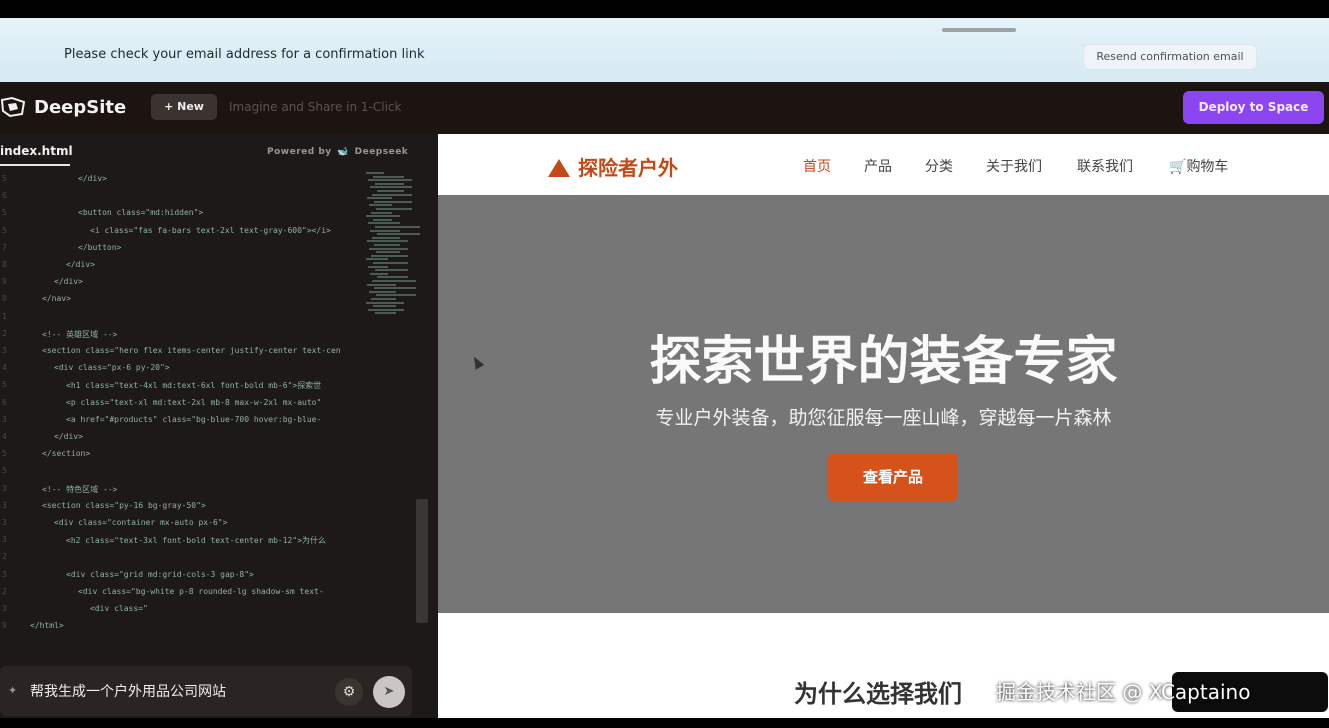  I want to click on nav-about: 关于我们, so click(1014, 166).